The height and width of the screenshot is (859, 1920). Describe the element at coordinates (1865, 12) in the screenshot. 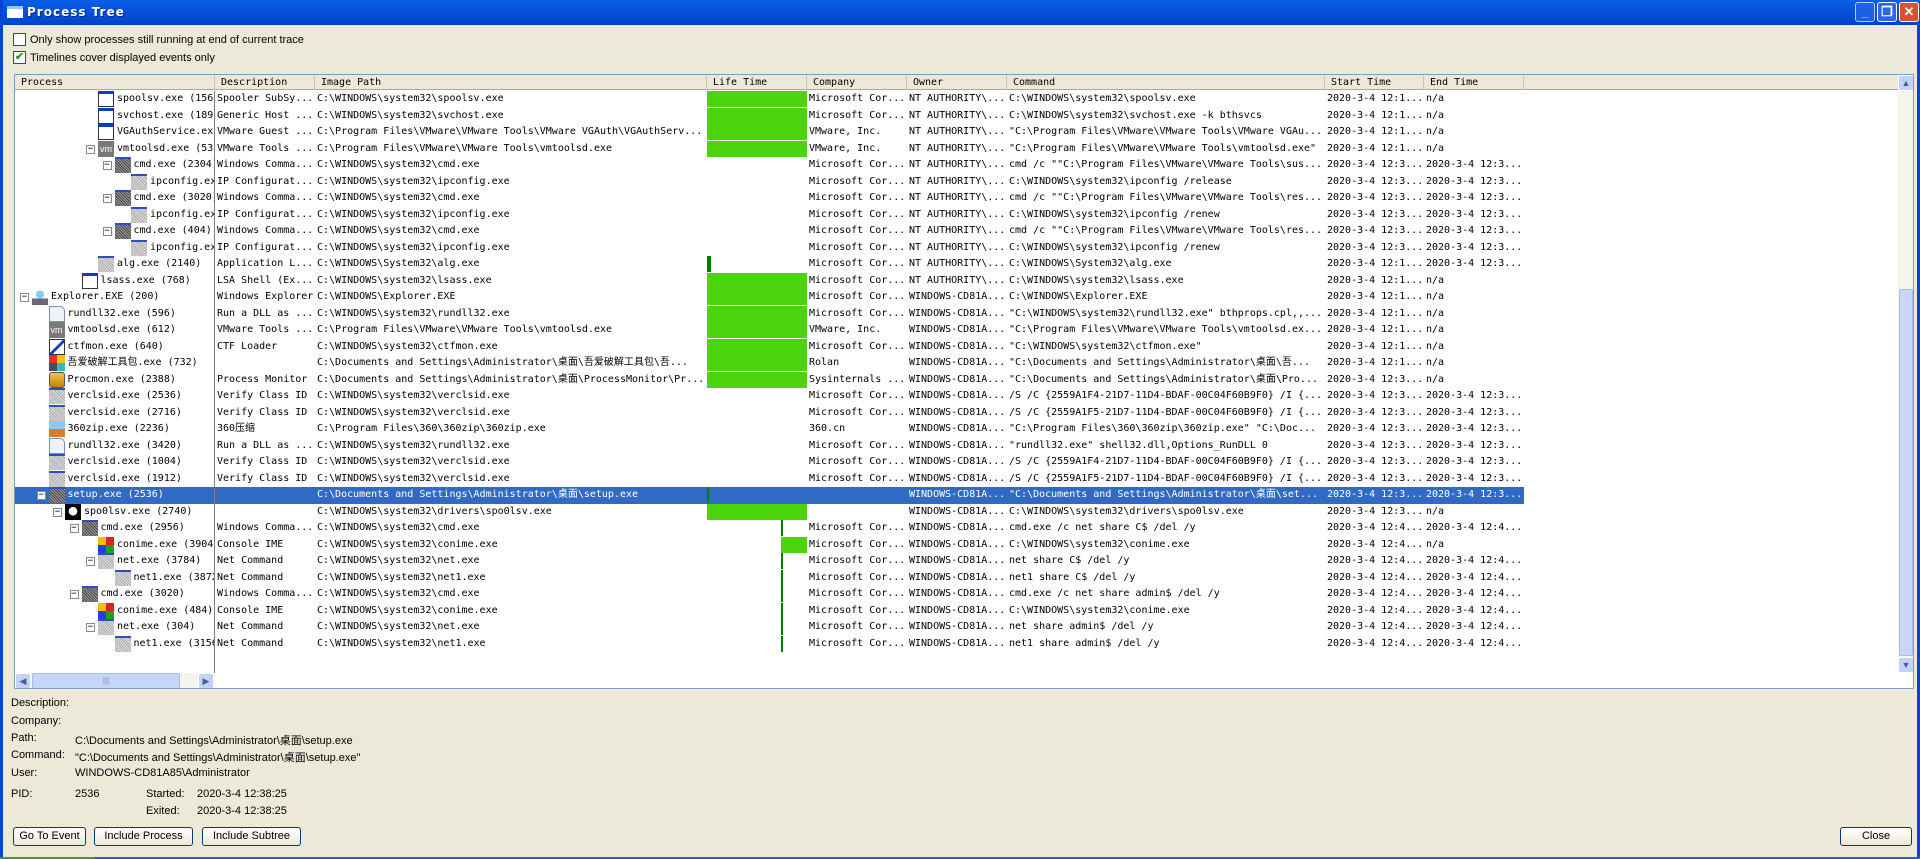

I see `minimize-button: _` at that location.